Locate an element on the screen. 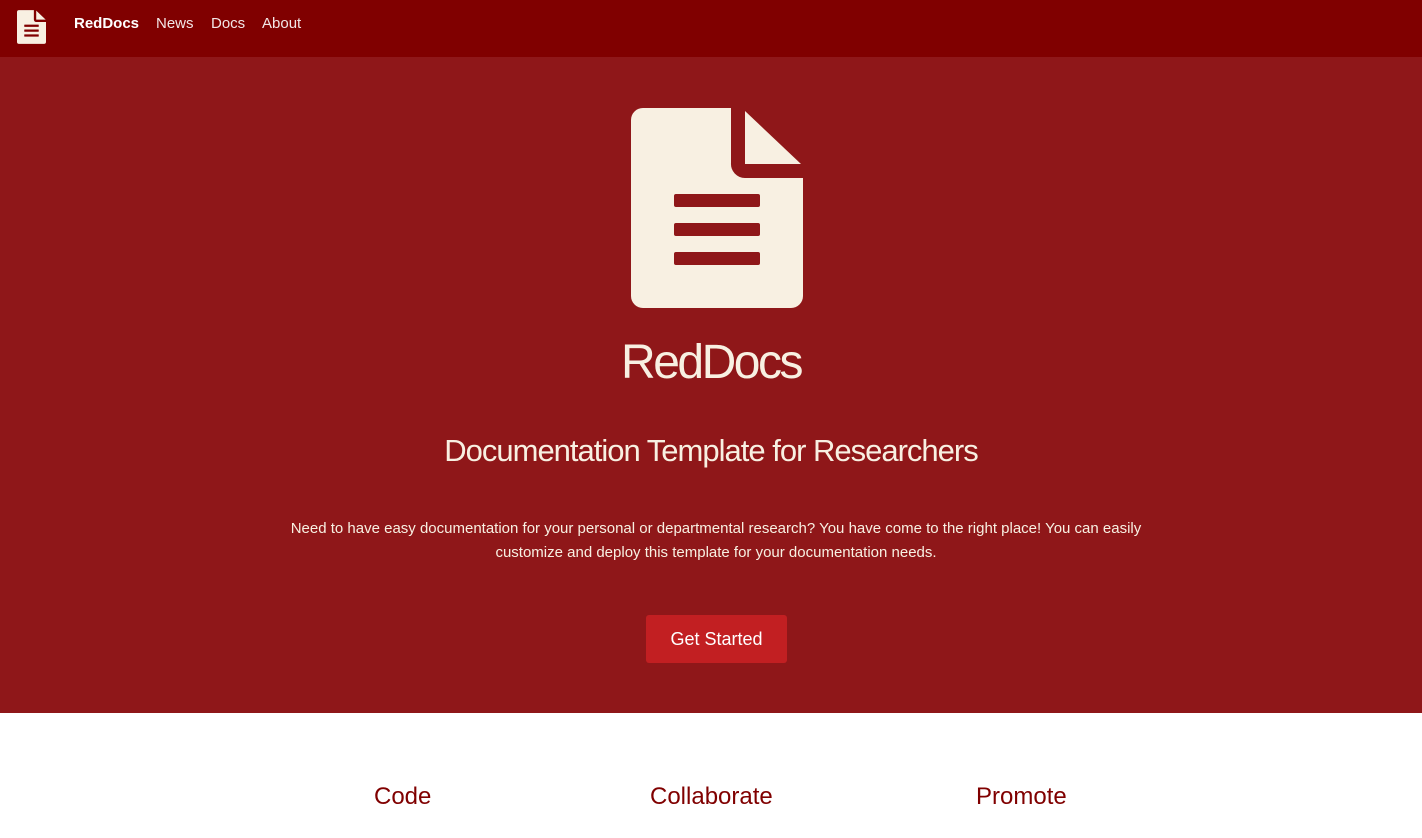  feature-heading-code: Code is located at coordinates (403, 796).